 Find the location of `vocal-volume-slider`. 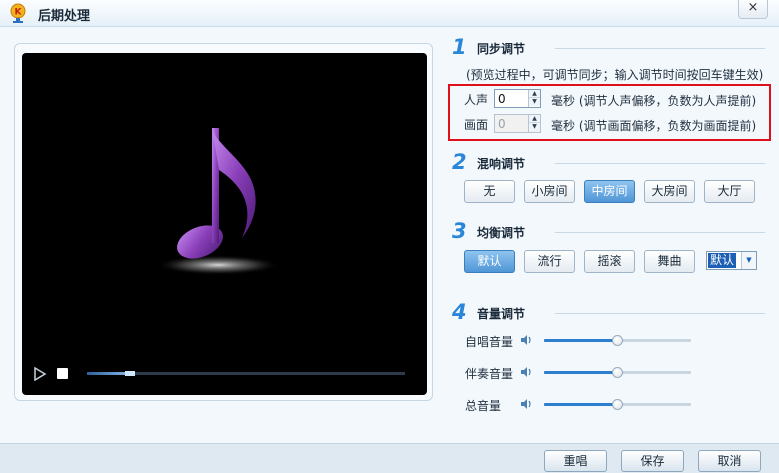

vocal-volume-slider is located at coordinates (617, 340).